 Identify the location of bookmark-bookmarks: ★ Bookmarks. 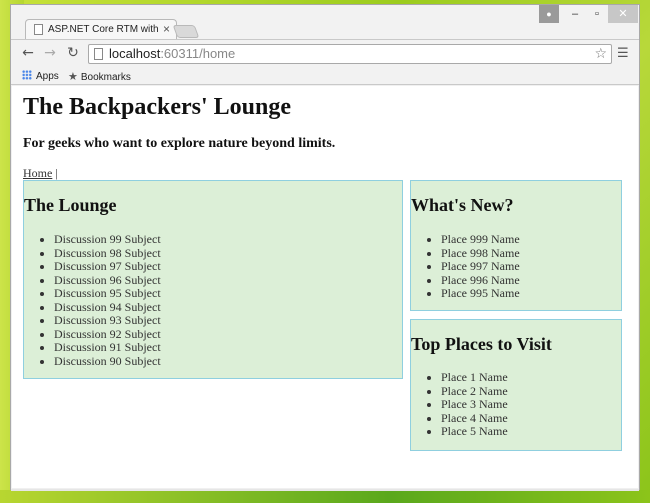
(99, 76).